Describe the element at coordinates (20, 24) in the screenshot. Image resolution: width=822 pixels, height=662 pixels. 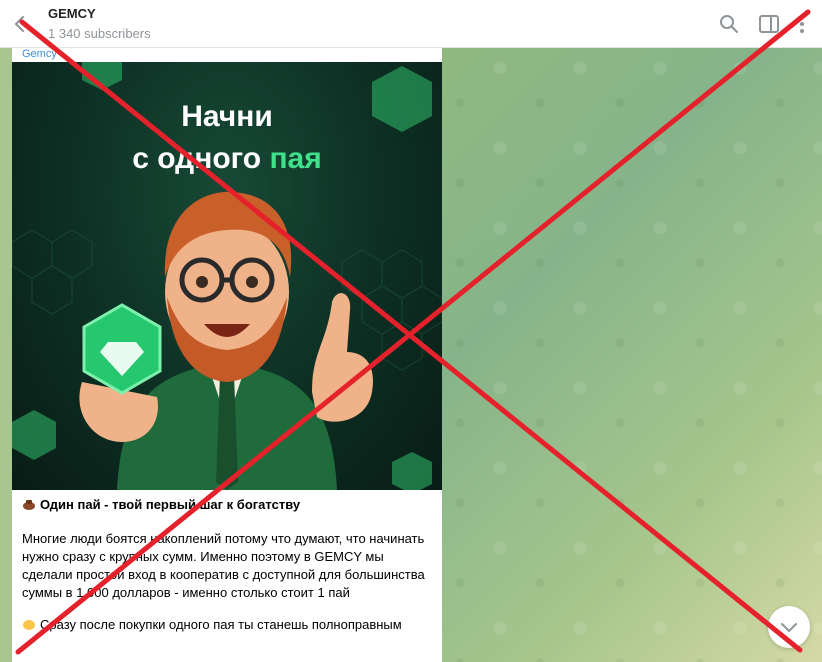
I see `back-arrow-icon` at that location.